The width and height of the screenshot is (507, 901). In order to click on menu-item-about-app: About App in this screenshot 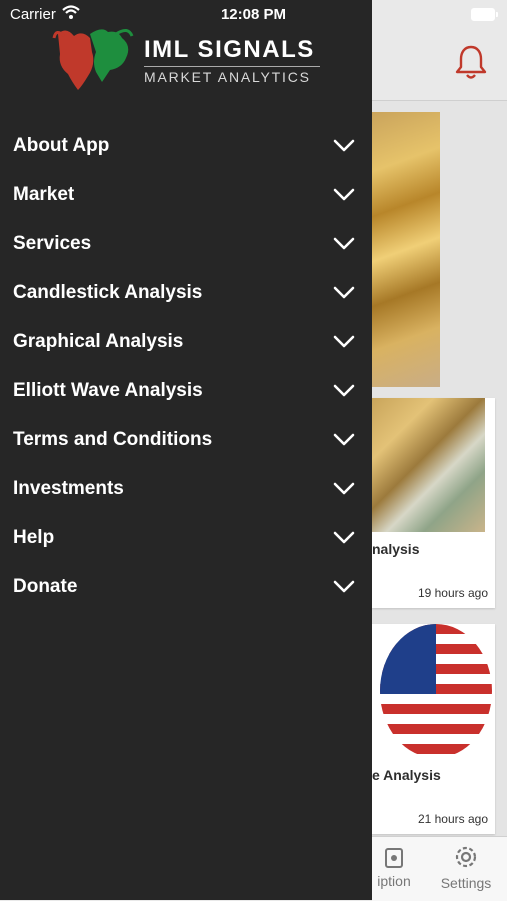, I will do `click(186, 146)`.